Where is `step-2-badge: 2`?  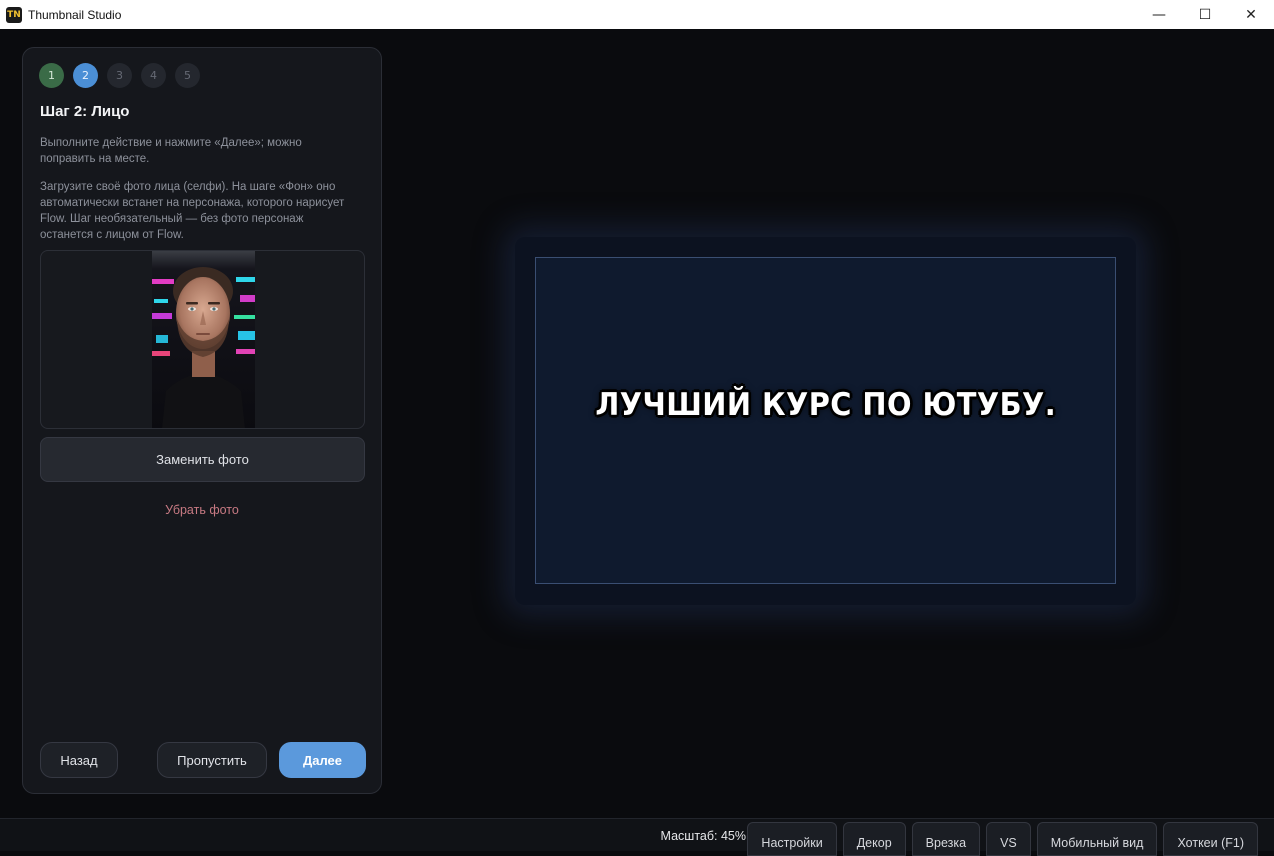
step-2-badge: 2 is located at coordinates (85, 75).